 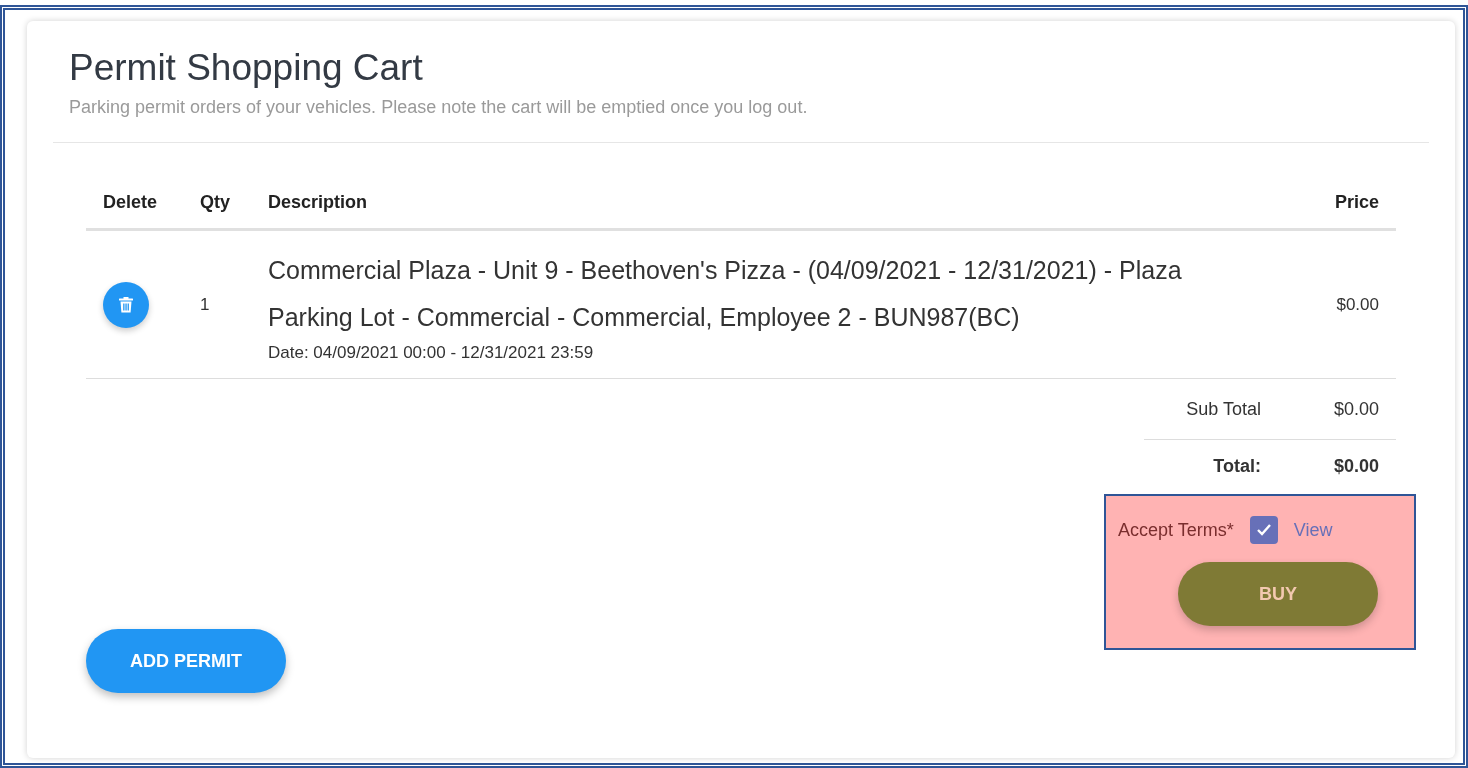 What do you see at coordinates (1237, 466) in the screenshot?
I see `total-label: Total:` at bounding box center [1237, 466].